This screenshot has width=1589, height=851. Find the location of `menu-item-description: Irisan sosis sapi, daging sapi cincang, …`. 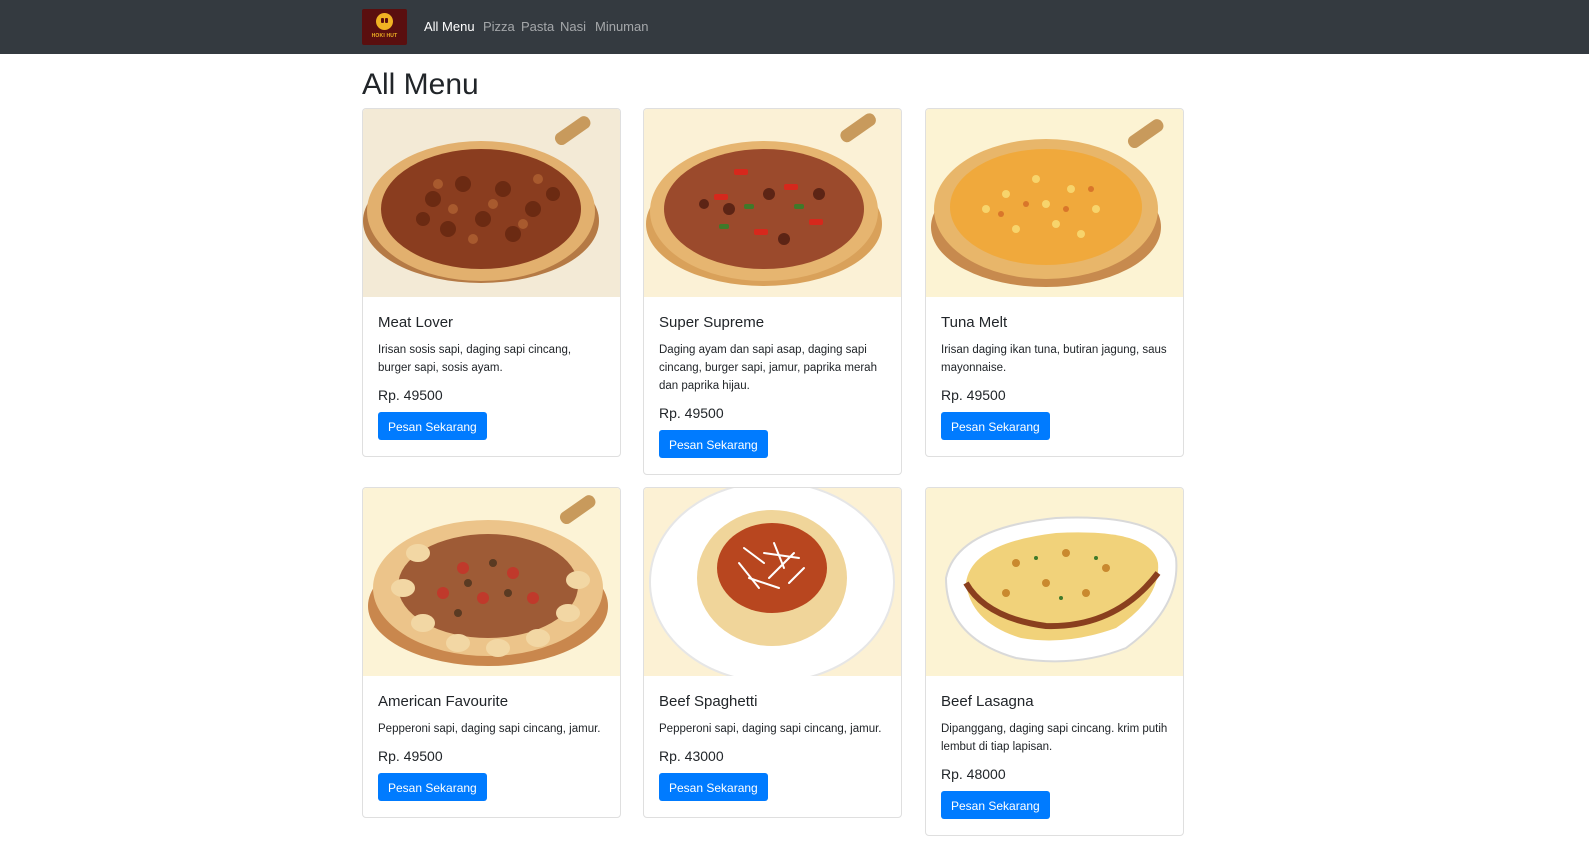

menu-item-description: Irisan sosis sapi, daging sapi cincang, … is located at coordinates (475, 359).